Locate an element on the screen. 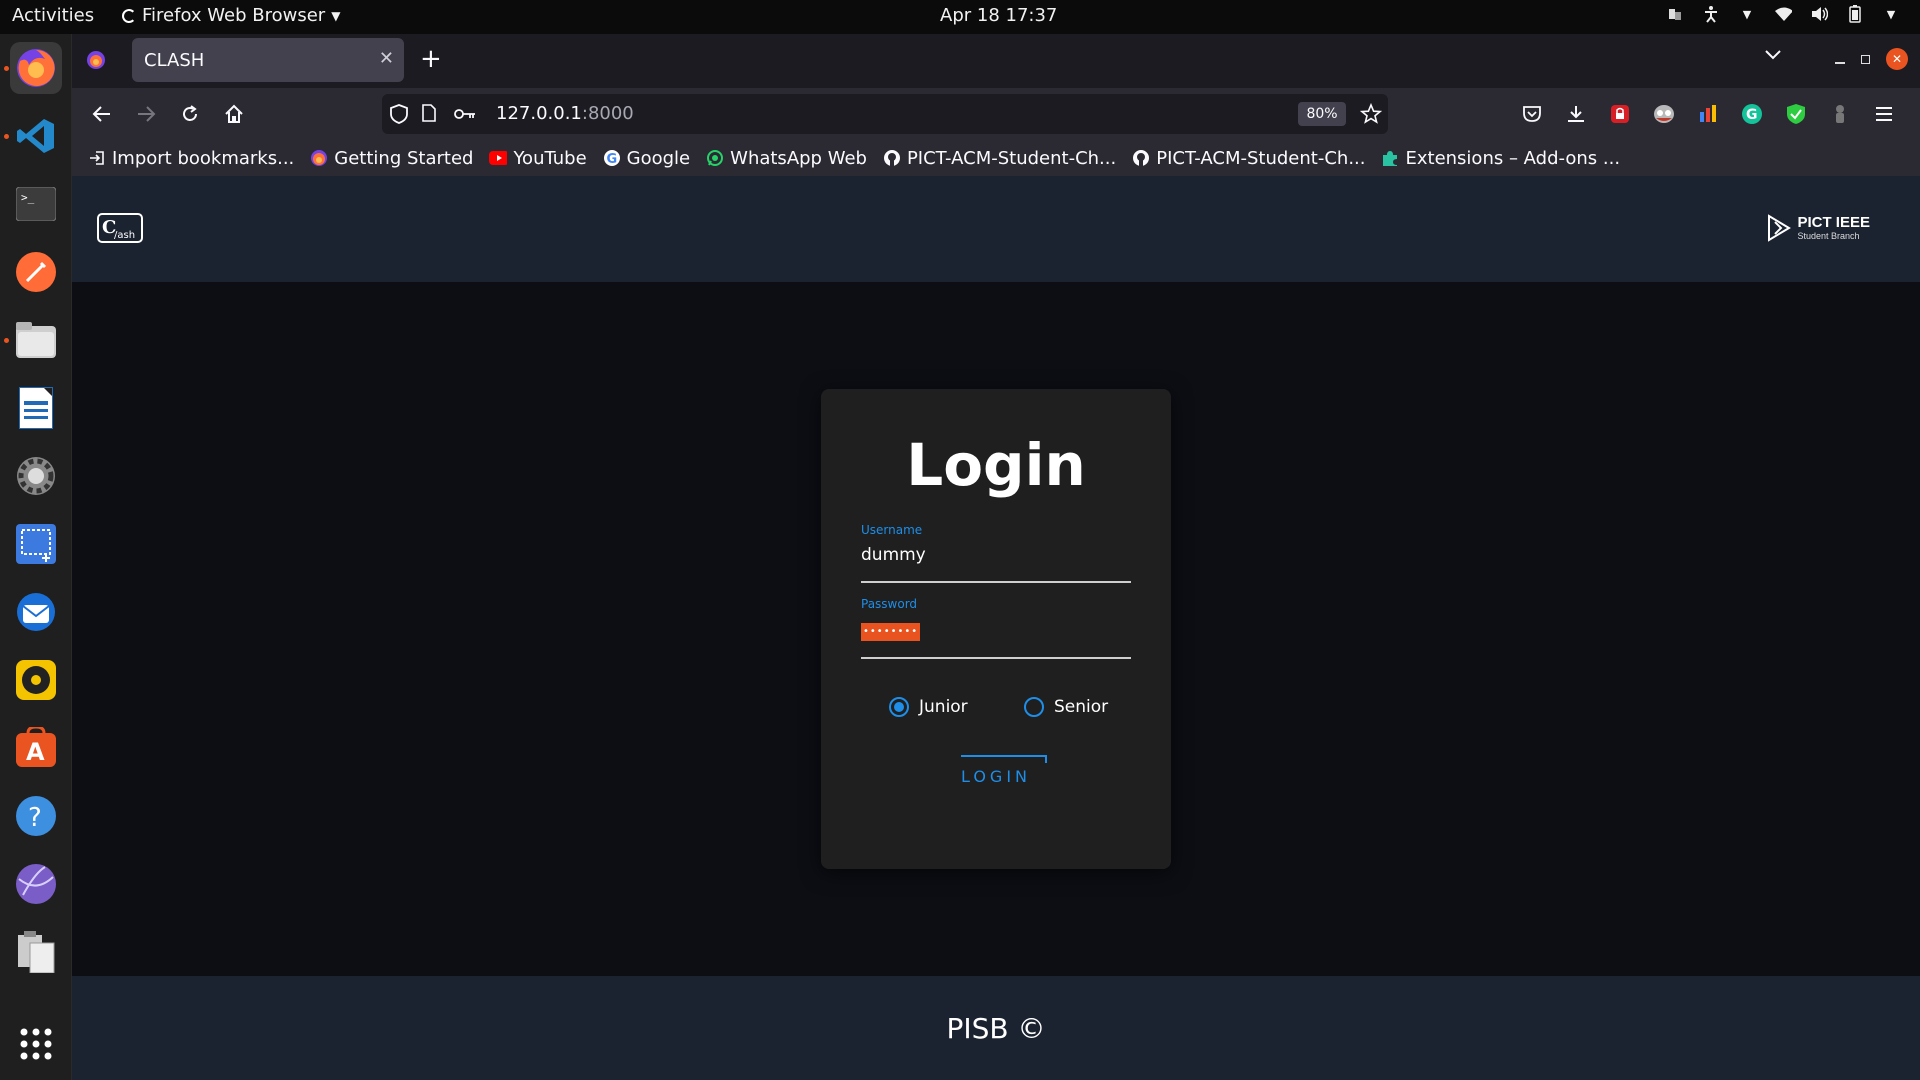 The image size is (1920, 1080). tracking-shield-icon is located at coordinates (399, 116).